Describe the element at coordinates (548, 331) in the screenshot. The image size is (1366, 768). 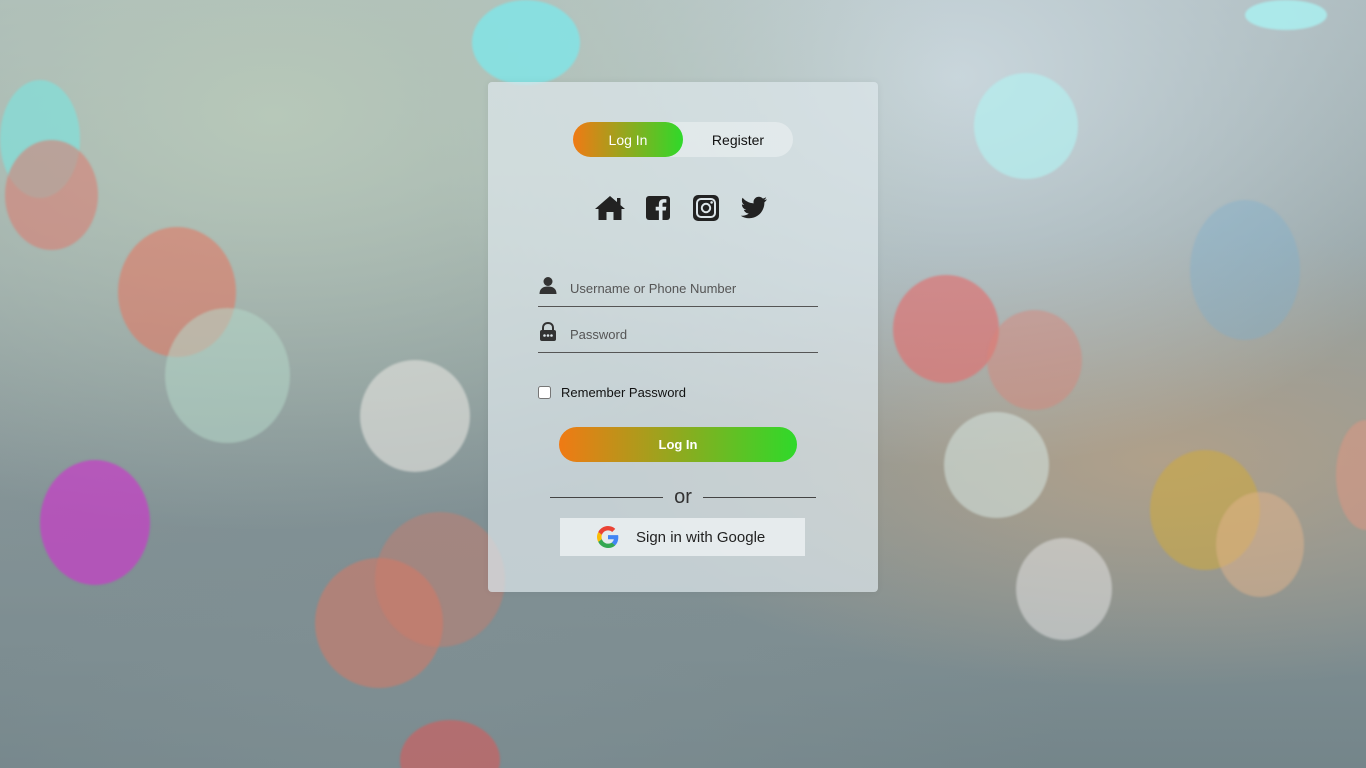
I see `lock-icon` at that location.